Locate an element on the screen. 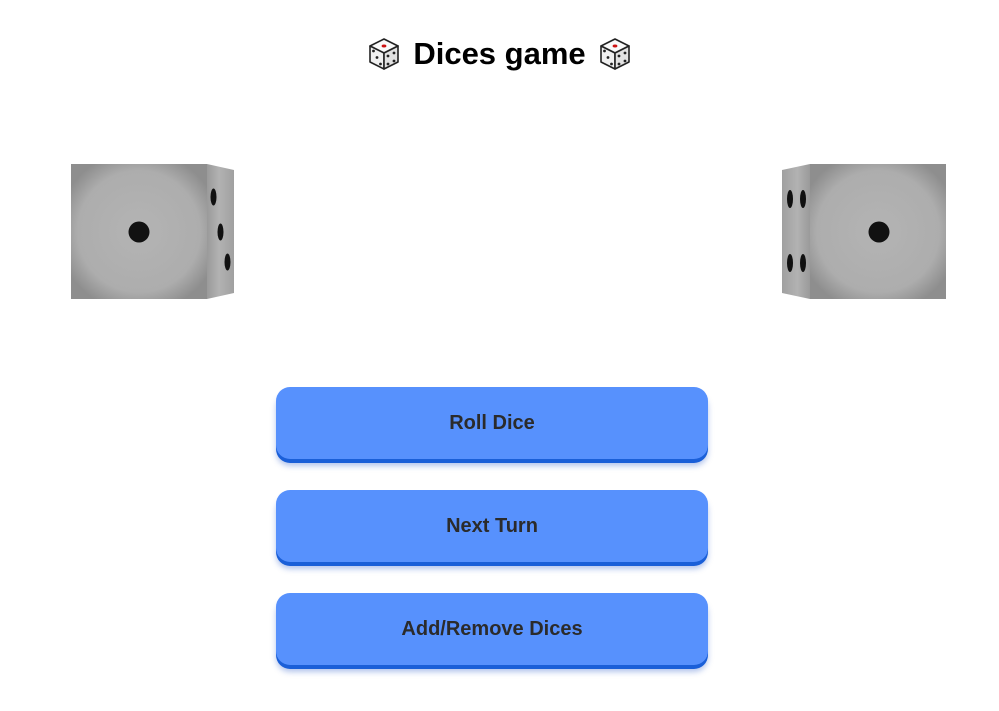  roll-dice-button: Roll Dice is located at coordinates (492, 423).